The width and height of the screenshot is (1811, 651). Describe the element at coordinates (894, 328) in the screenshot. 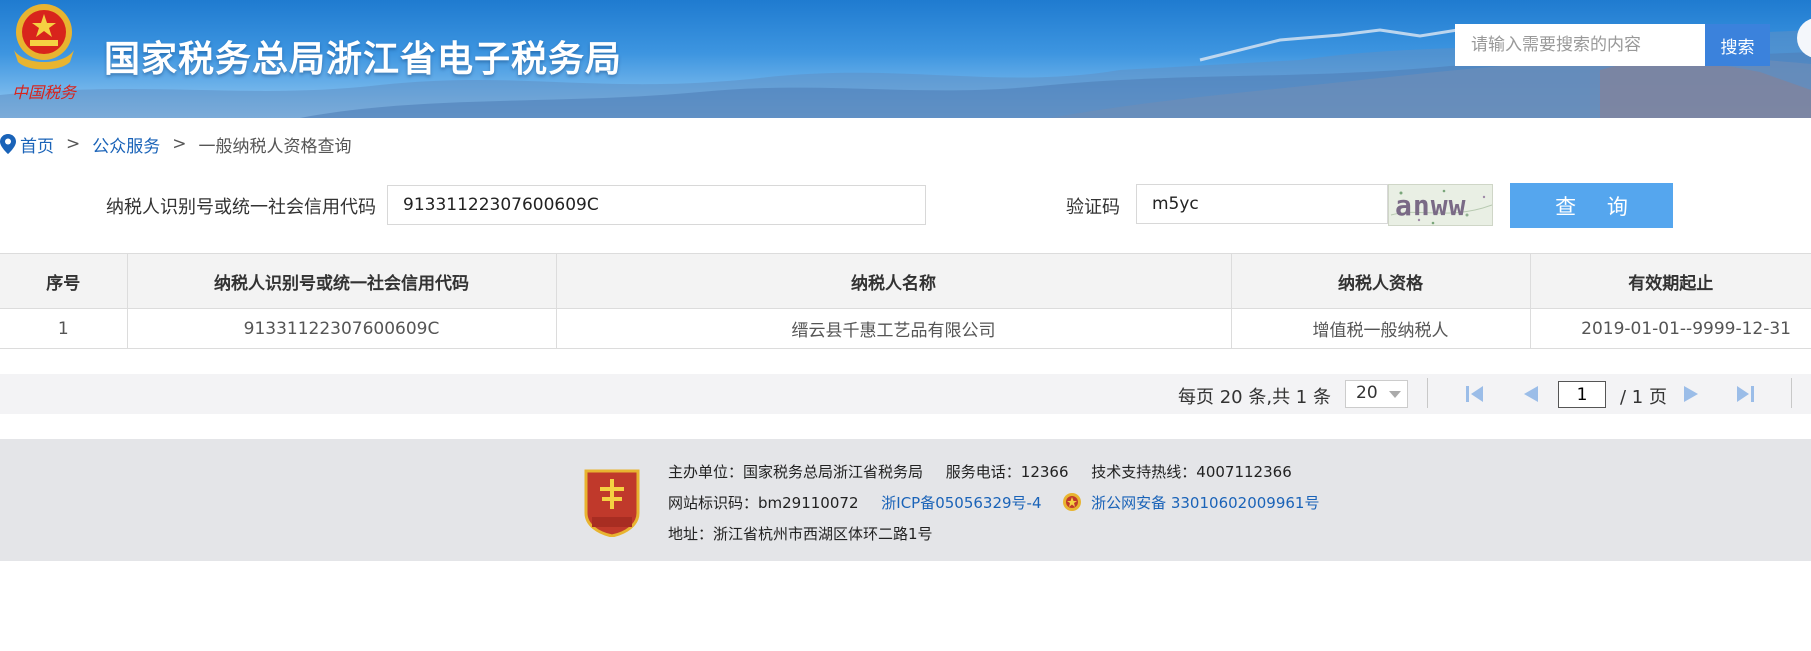

I see `cell-taxpayer-name: 缙云县千惠工艺品有限公司` at that location.